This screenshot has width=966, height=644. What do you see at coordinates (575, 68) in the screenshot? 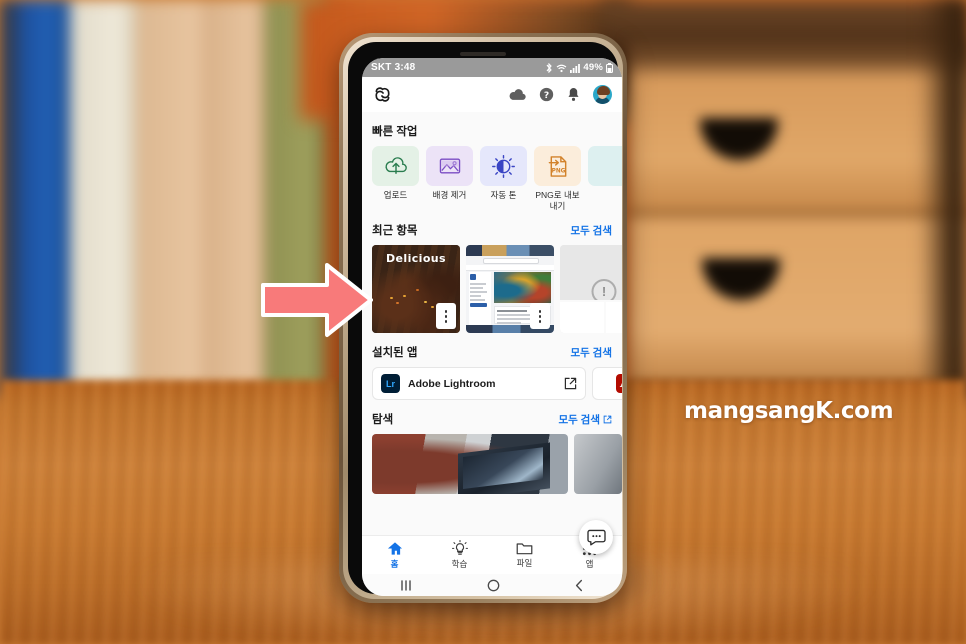
I see `signal-icon` at bounding box center [575, 68].